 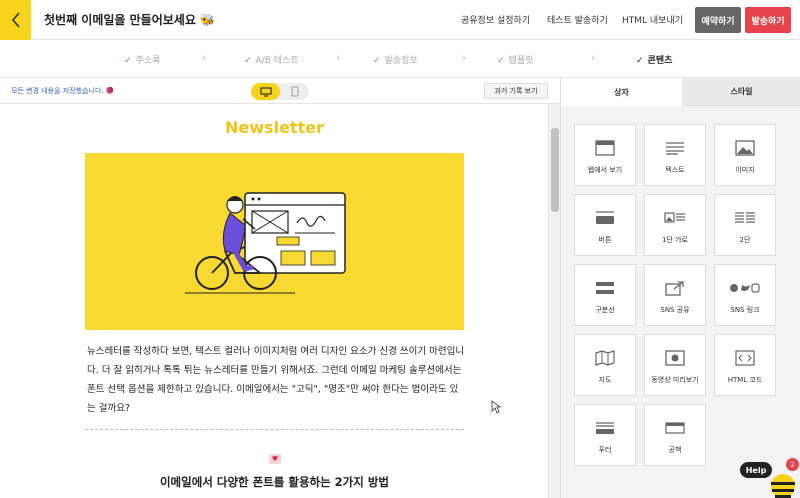 I want to click on tile-label: HTML 코드, so click(x=745, y=380).